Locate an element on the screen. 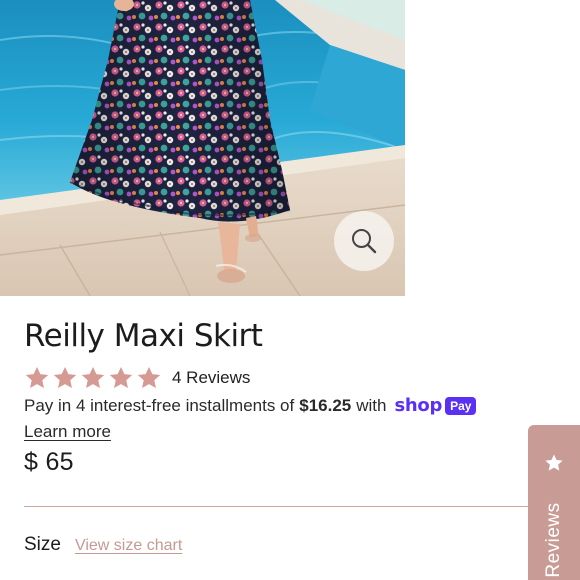 This screenshot has height=580, width=580. zoom-button is located at coordinates (364, 241).